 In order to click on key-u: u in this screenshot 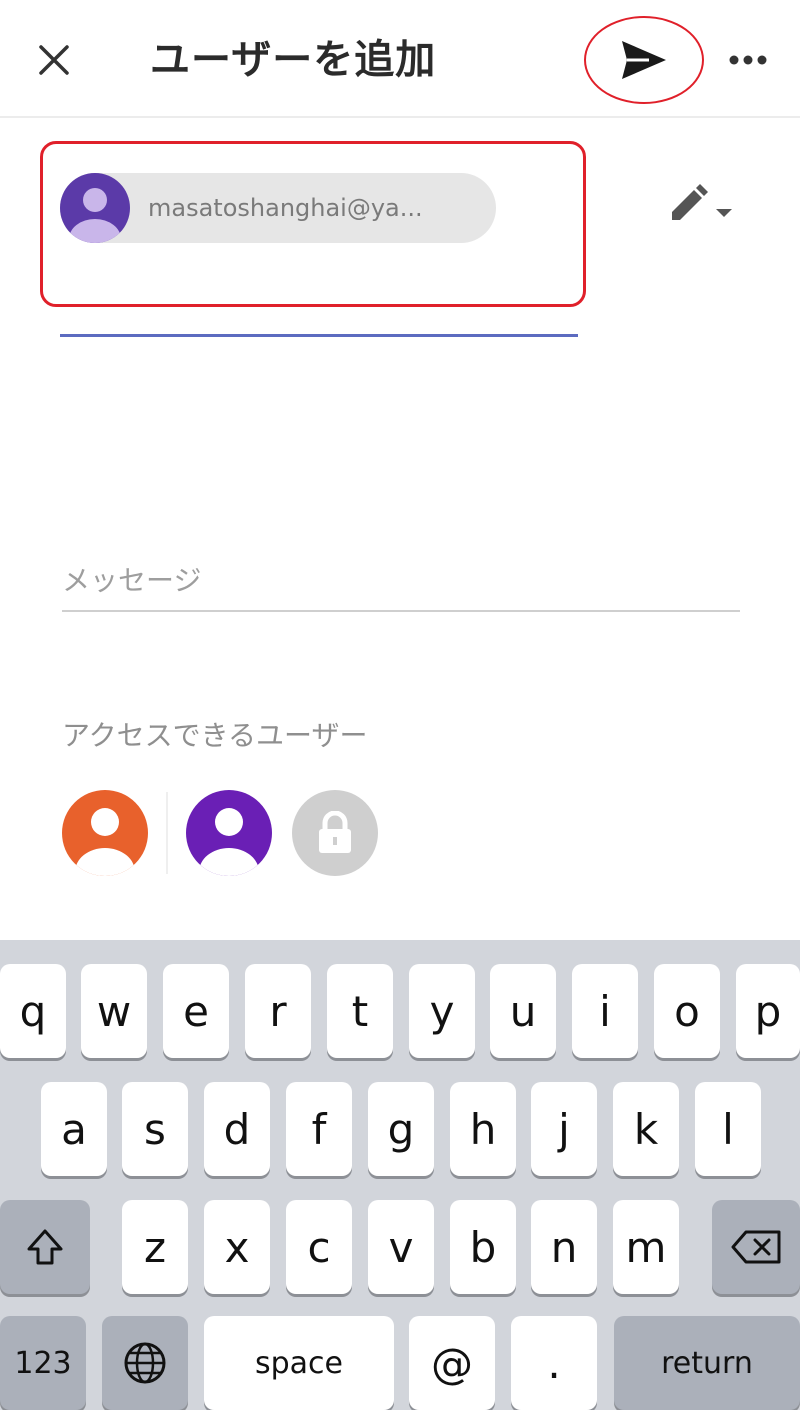, I will do `click(523, 1011)`.